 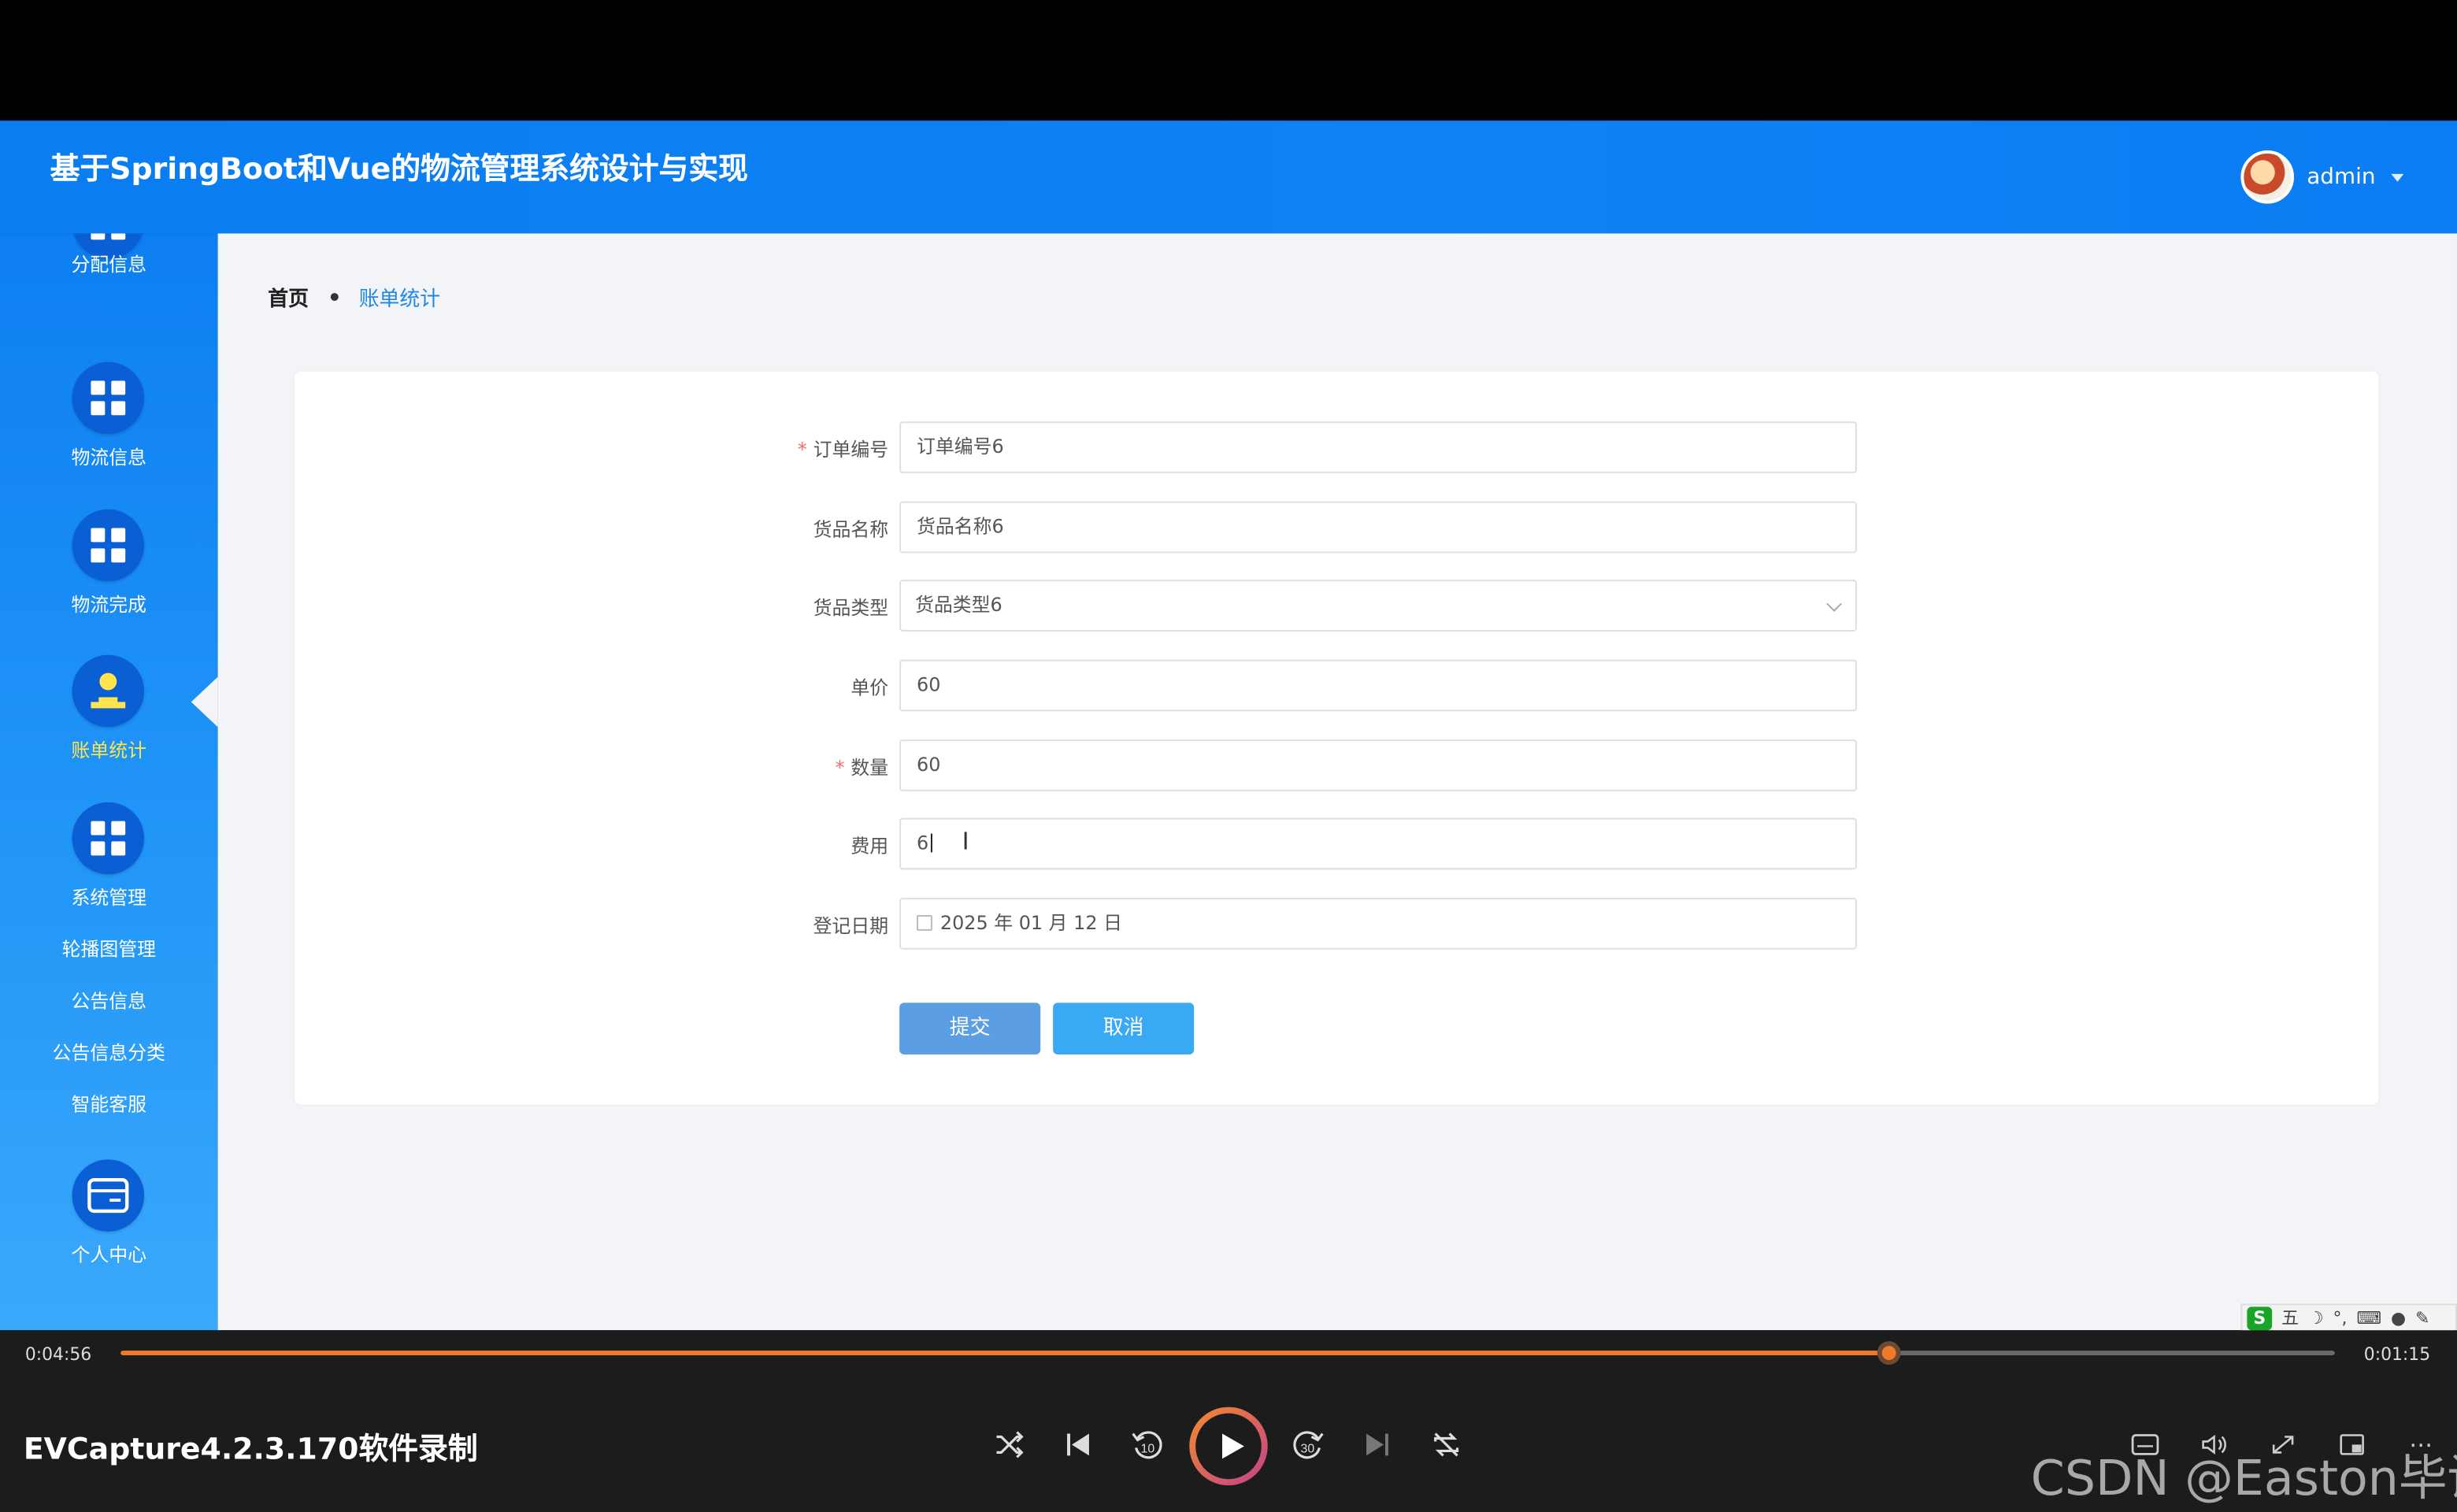 I want to click on goods-type-select: 货品类型6, so click(x=1378, y=606).